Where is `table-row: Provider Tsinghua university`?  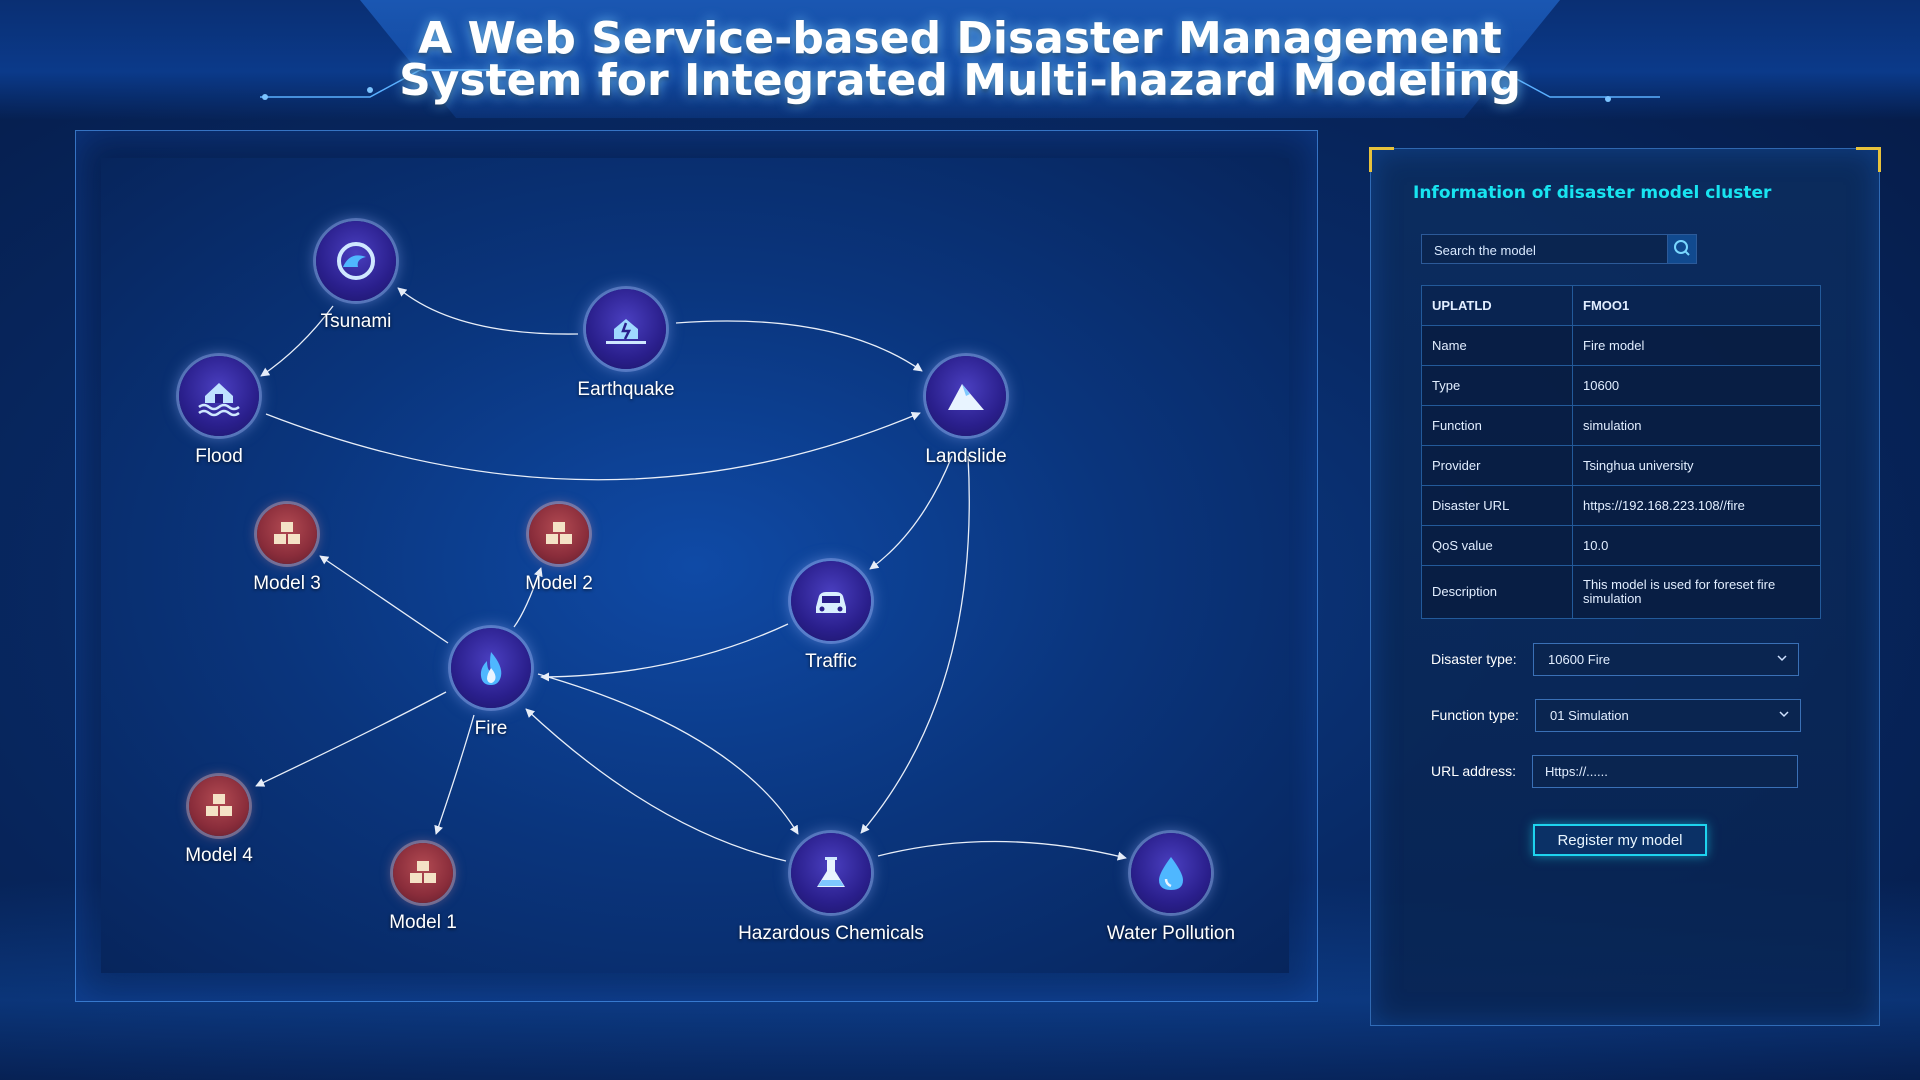
table-row: Provider Tsinghua university is located at coordinates (1621, 465).